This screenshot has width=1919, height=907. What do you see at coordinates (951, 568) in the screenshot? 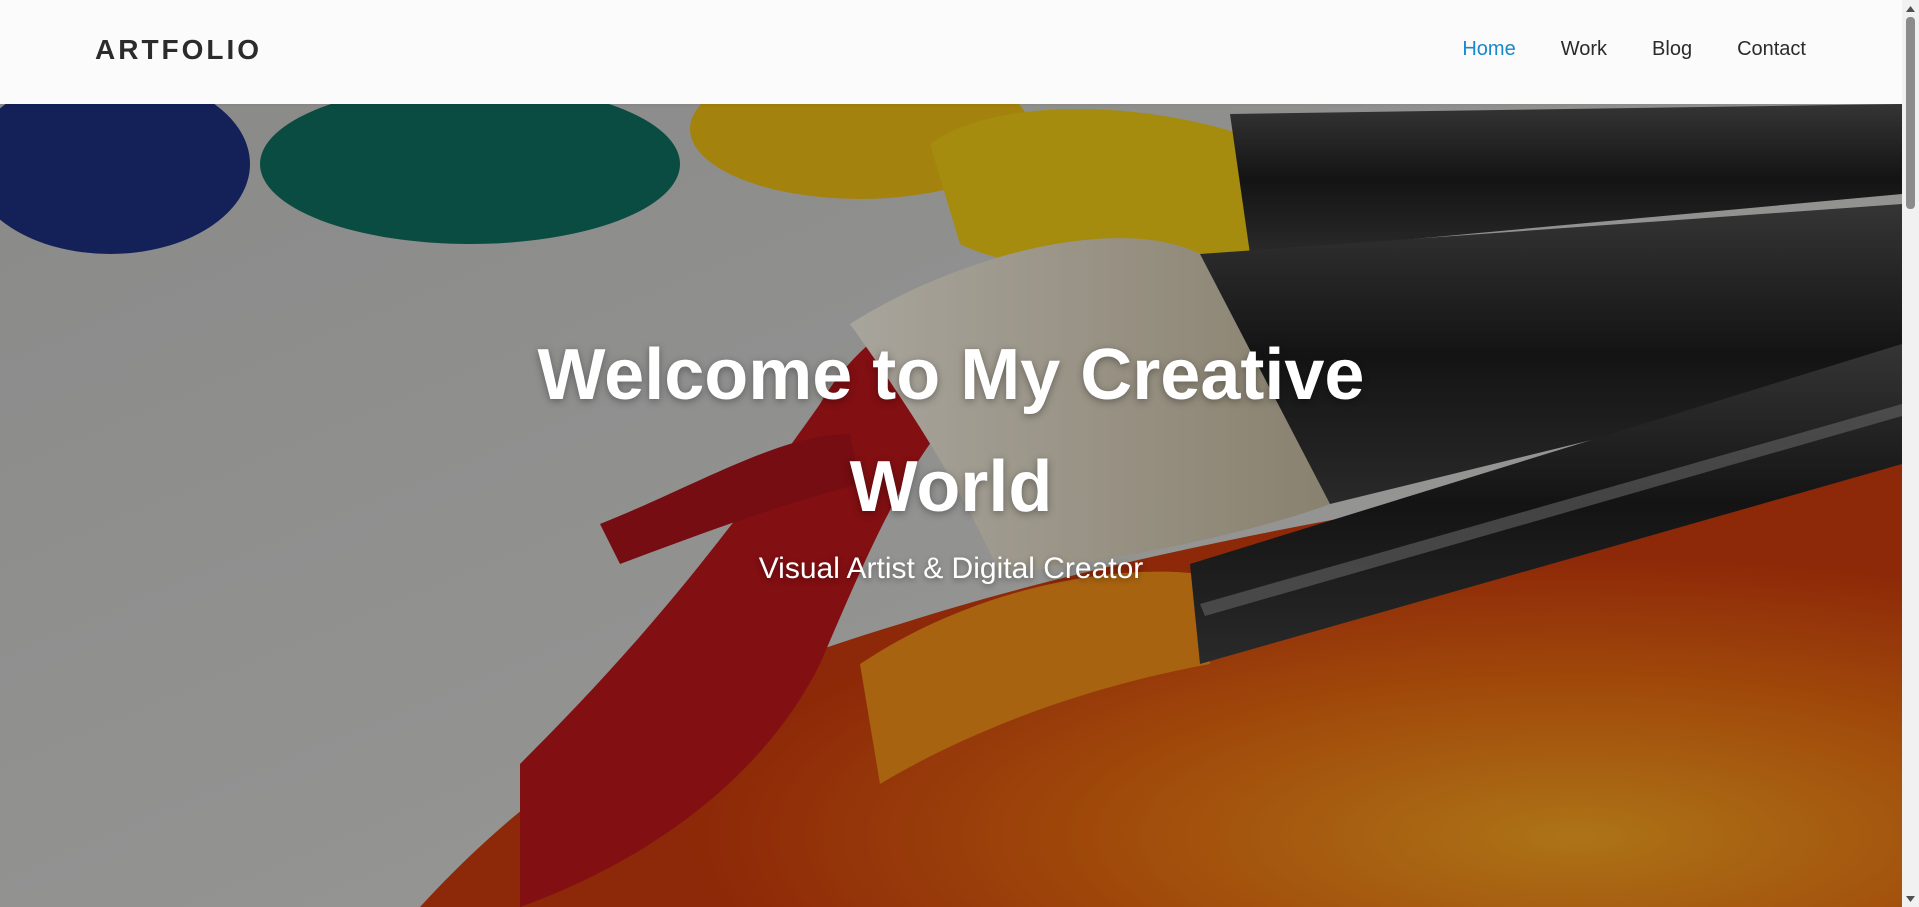
I see `hero-subtitle: Visual Artist & Digital Creator` at bounding box center [951, 568].